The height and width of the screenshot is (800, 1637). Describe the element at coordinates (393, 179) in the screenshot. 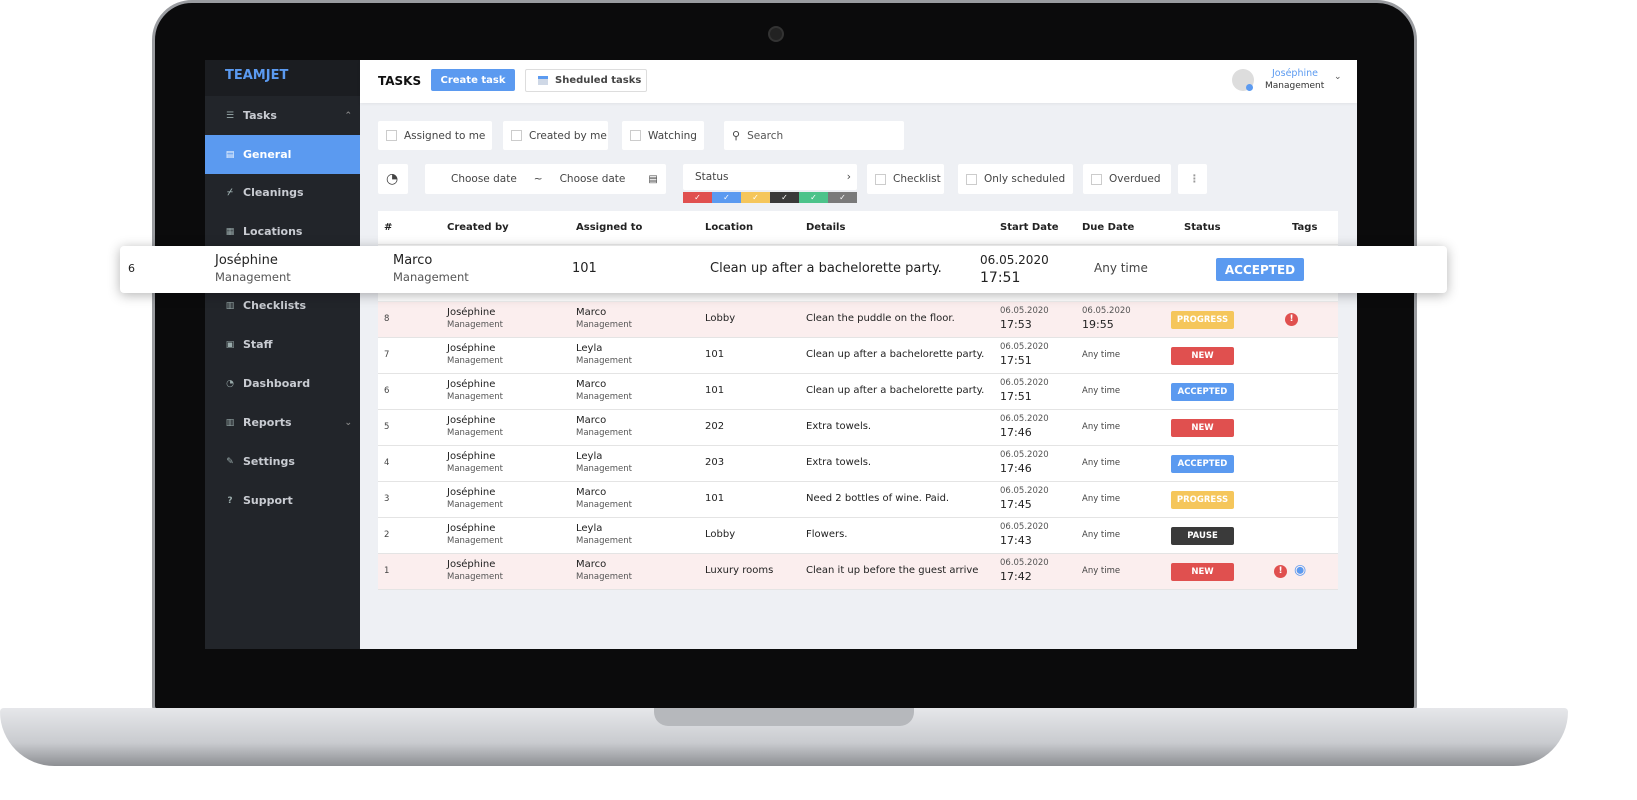

I see `pie-chart-icon: ◔` at that location.